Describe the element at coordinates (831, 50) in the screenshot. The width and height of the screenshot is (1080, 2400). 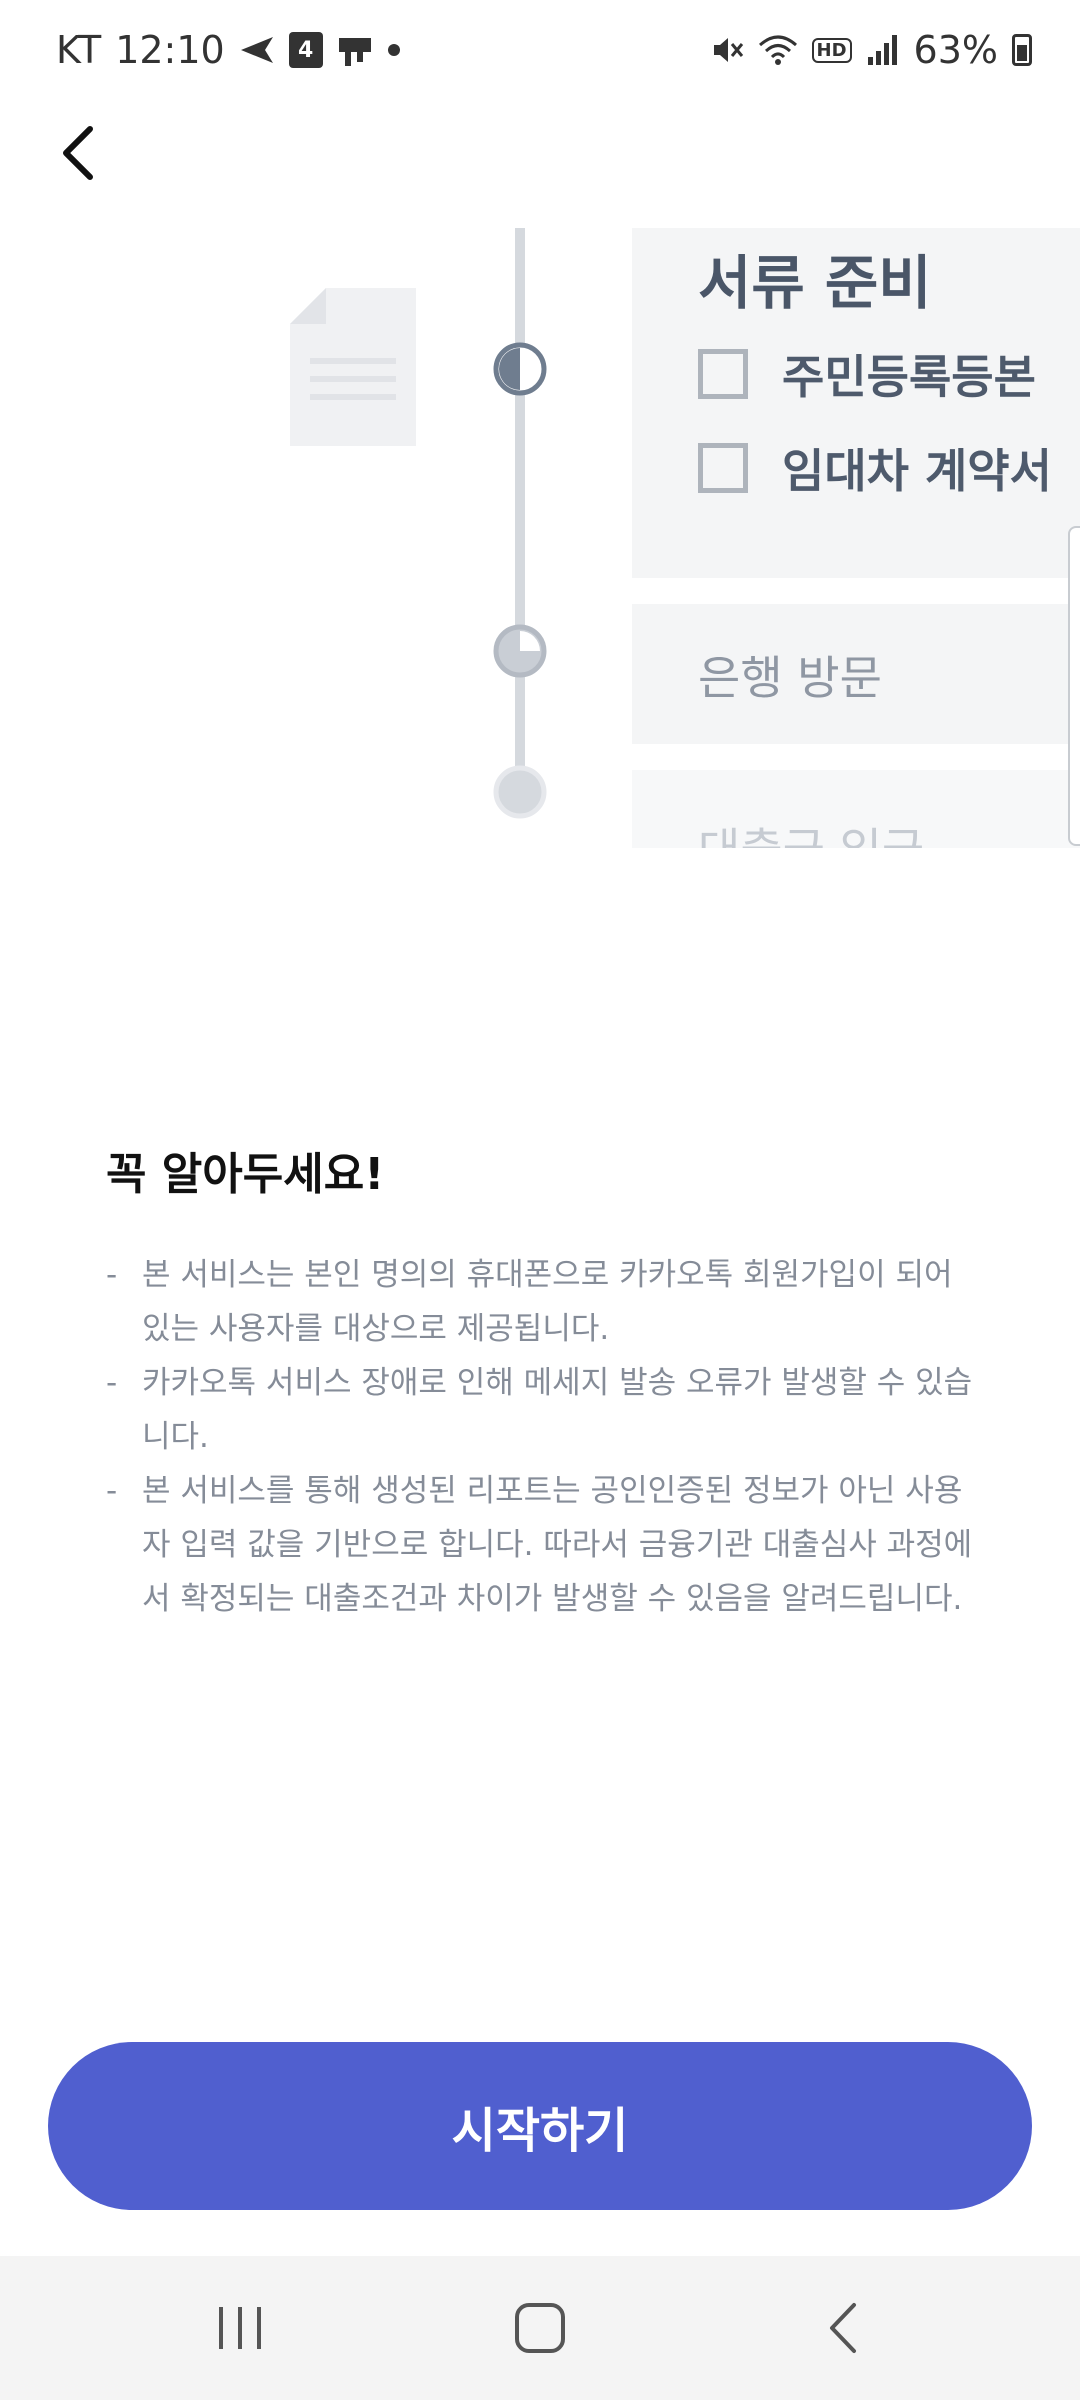
I see `hd-voice-icon: HD` at that location.